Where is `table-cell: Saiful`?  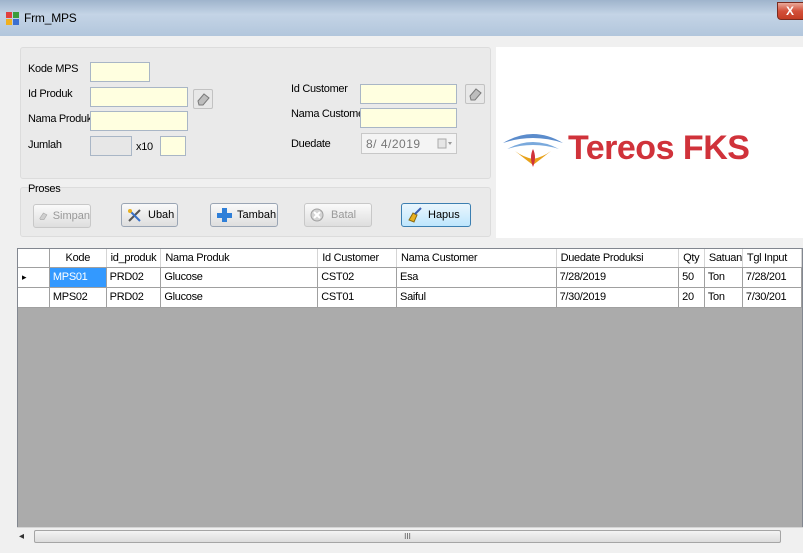 table-cell: Saiful is located at coordinates (476, 297).